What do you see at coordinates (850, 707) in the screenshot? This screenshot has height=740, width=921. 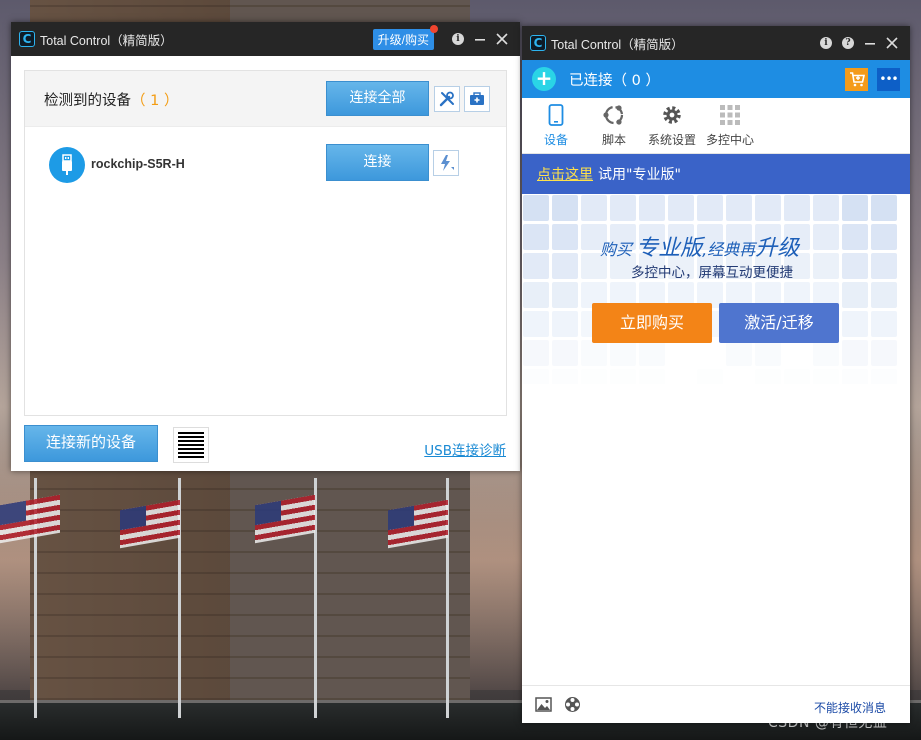 I see `cannot-receive-messages-link: 不能接收消息` at bounding box center [850, 707].